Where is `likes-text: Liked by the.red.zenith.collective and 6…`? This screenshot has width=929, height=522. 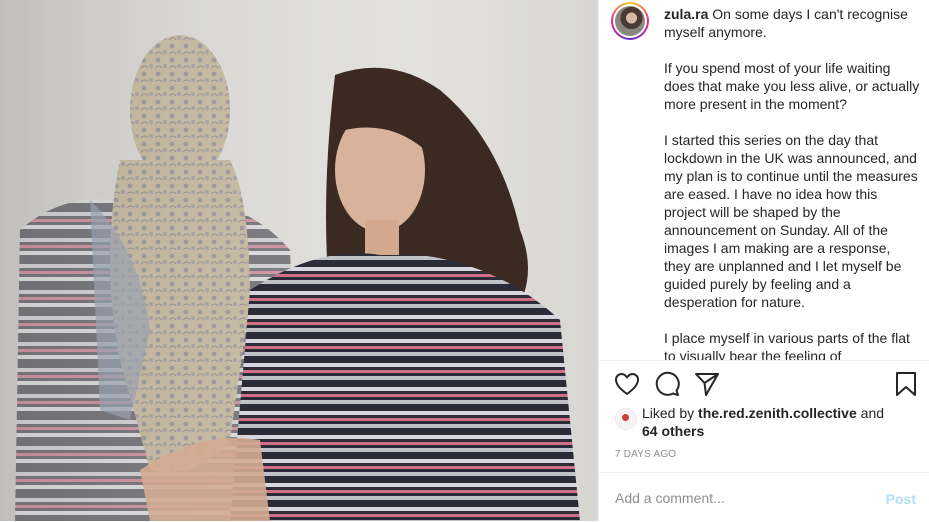 likes-text: Liked by the.red.zenith.collective and 6… is located at coordinates (777, 422).